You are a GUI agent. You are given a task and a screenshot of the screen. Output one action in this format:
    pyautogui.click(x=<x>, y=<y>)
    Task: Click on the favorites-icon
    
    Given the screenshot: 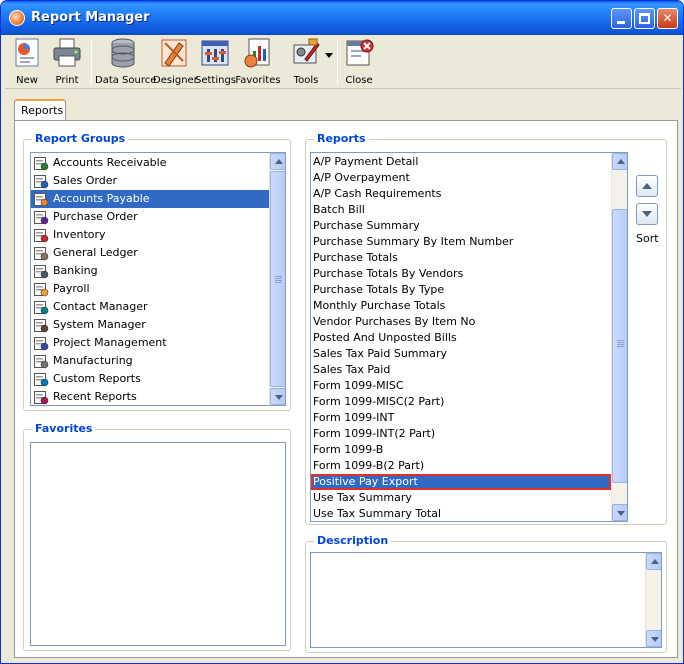 What is the action you would take?
    pyautogui.click(x=258, y=52)
    